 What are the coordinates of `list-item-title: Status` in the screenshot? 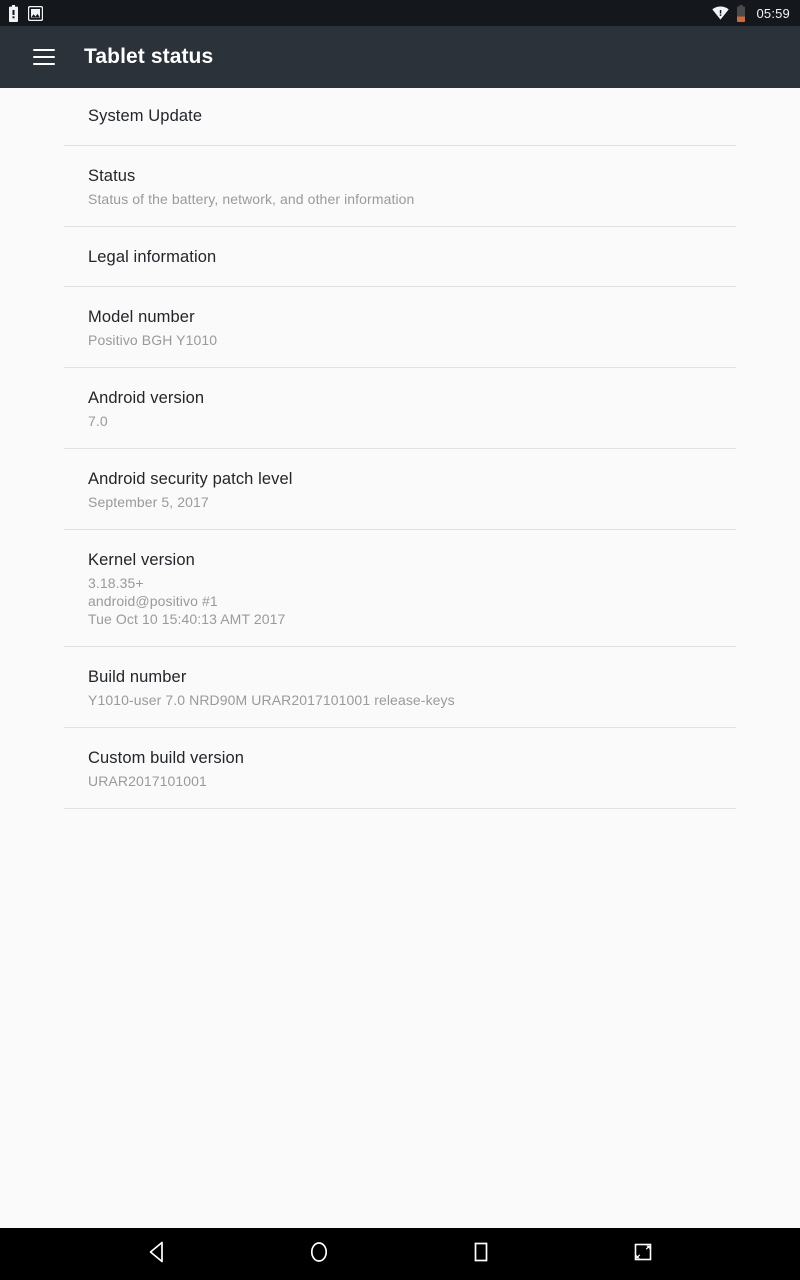 It's located at (112, 176).